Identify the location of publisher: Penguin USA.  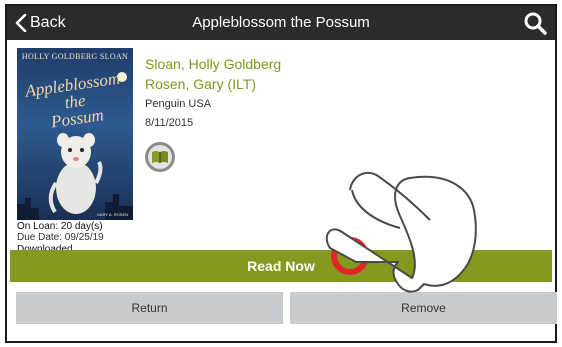
(178, 104).